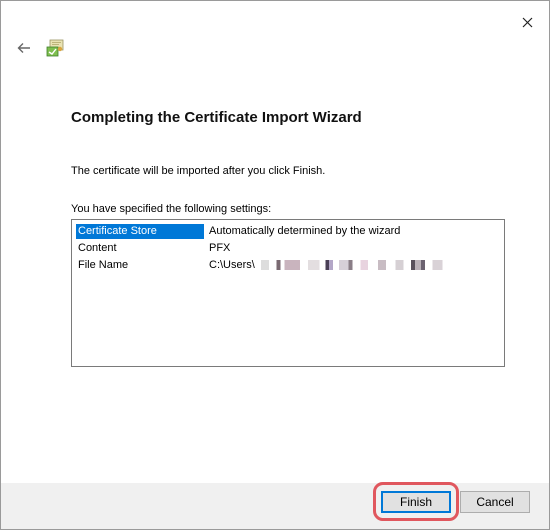 The width and height of the screenshot is (550, 530). Describe the element at coordinates (216, 117) in the screenshot. I see `page-title: Completing the Certificate Import Wizard` at that location.